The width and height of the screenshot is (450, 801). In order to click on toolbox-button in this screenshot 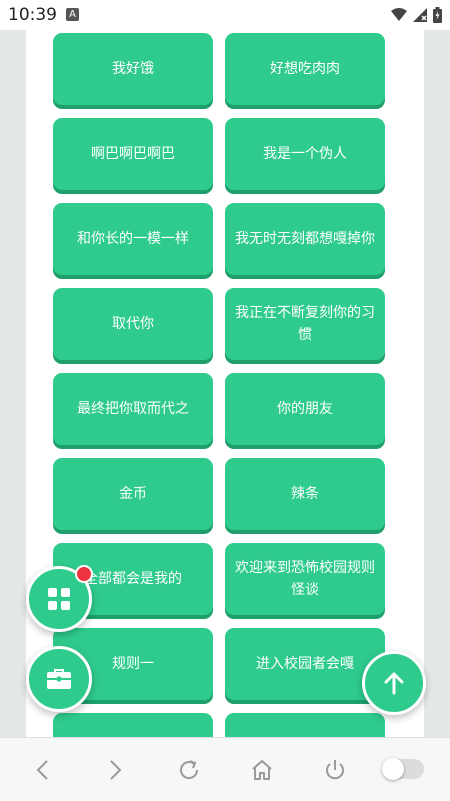, I will do `click(59, 679)`.